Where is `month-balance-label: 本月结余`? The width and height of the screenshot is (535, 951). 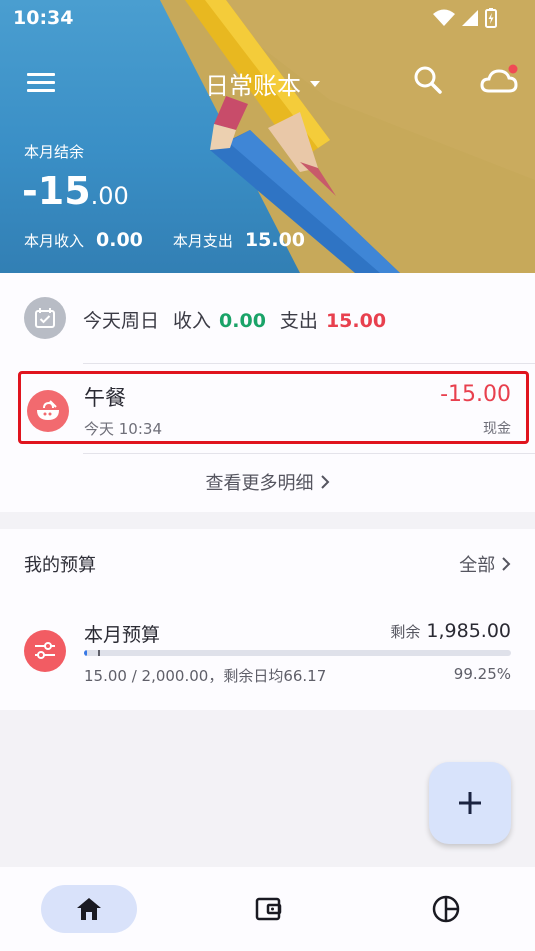
month-balance-label: 本月结余 is located at coordinates (54, 152).